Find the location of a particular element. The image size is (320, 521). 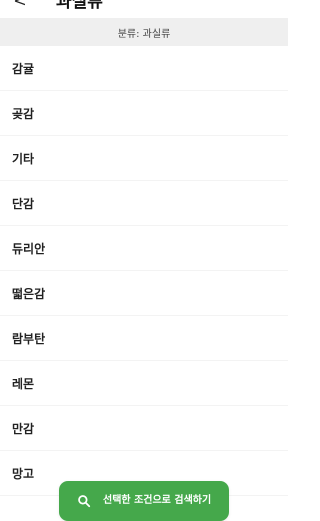

page-title: 과실류 is located at coordinates (79, 6).